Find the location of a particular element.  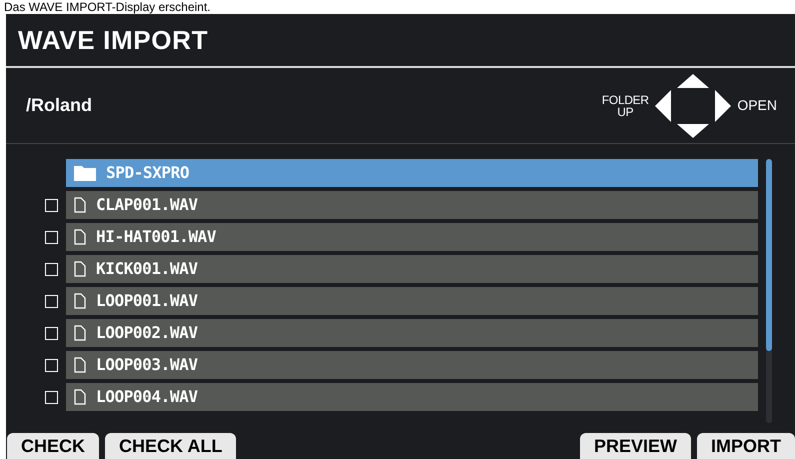

file-row: LOOP004.WAV is located at coordinates (412, 397).